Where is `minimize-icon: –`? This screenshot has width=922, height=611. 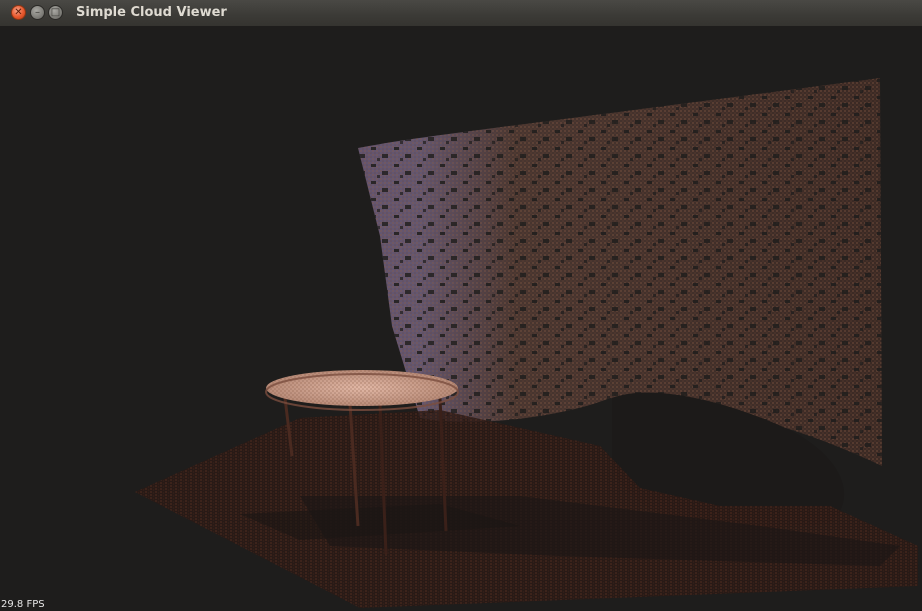 minimize-icon: – is located at coordinates (37, 12).